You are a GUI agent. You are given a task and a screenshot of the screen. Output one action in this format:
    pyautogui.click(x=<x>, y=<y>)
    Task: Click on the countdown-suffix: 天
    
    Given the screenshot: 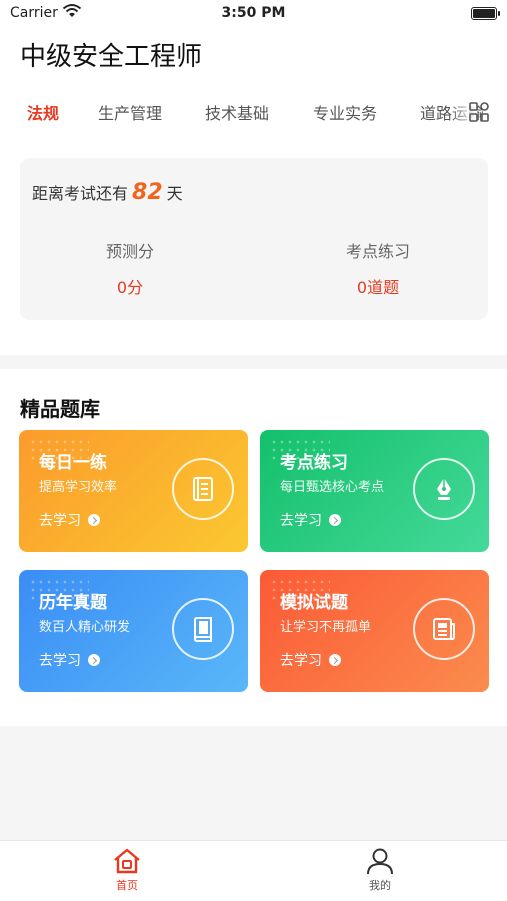 What is the action you would take?
    pyautogui.click(x=174, y=193)
    